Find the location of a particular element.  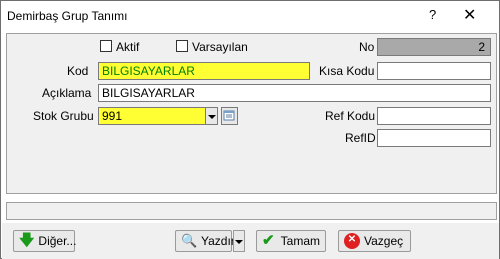

kod-input: BILGISAYARLAR is located at coordinates (204, 71).